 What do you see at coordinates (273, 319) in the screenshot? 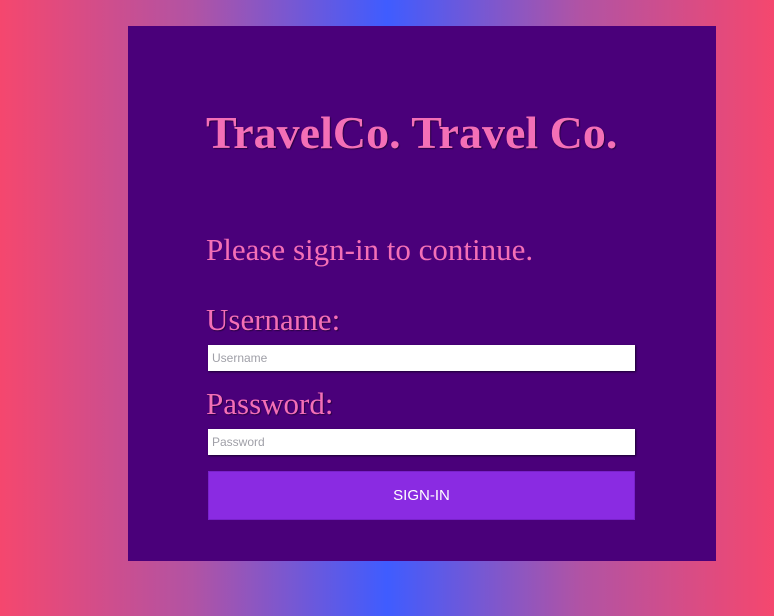
I see `username-label: Username:` at bounding box center [273, 319].